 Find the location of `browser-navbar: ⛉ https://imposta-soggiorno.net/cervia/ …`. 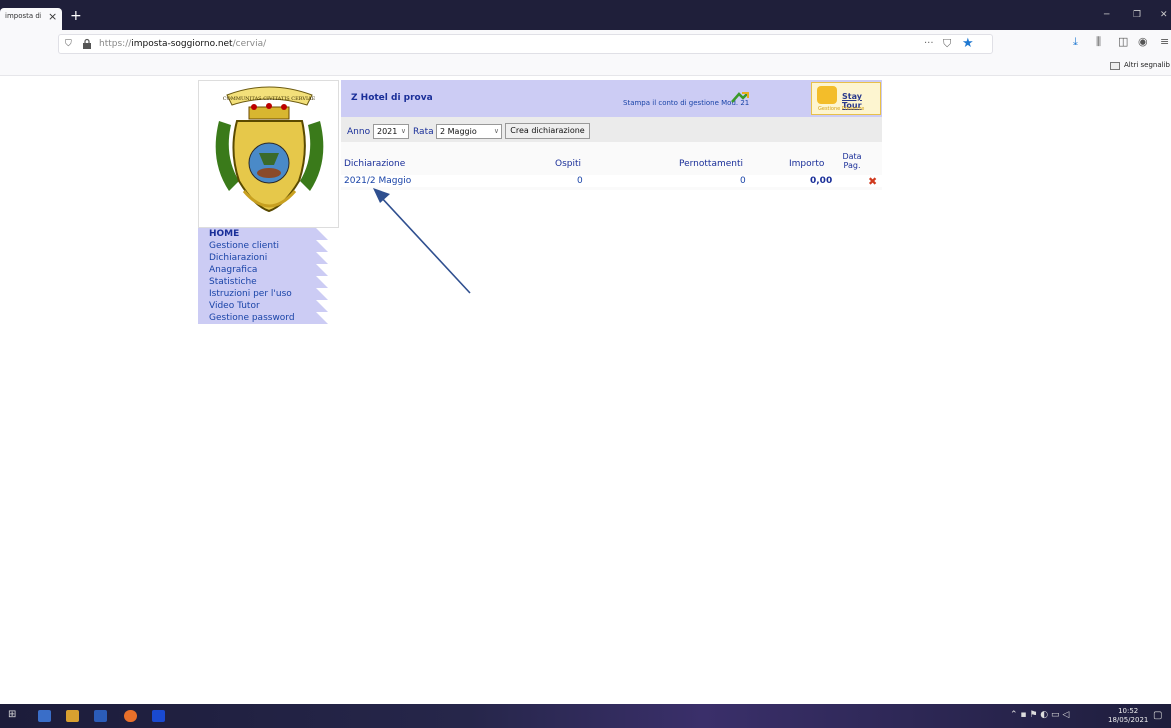

browser-navbar: ⛉ https://imposta-soggiorno.net/cervia/ … is located at coordinates (585, 44).